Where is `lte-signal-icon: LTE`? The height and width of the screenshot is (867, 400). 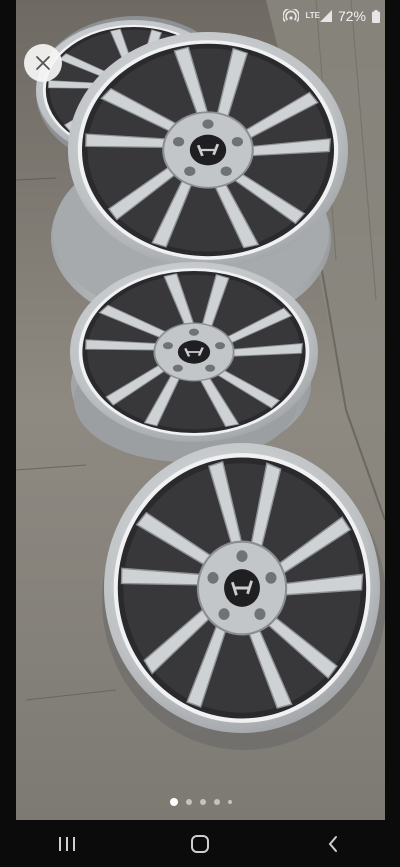
lte-signal-icon: LTE is located at coordinates (318, 16).